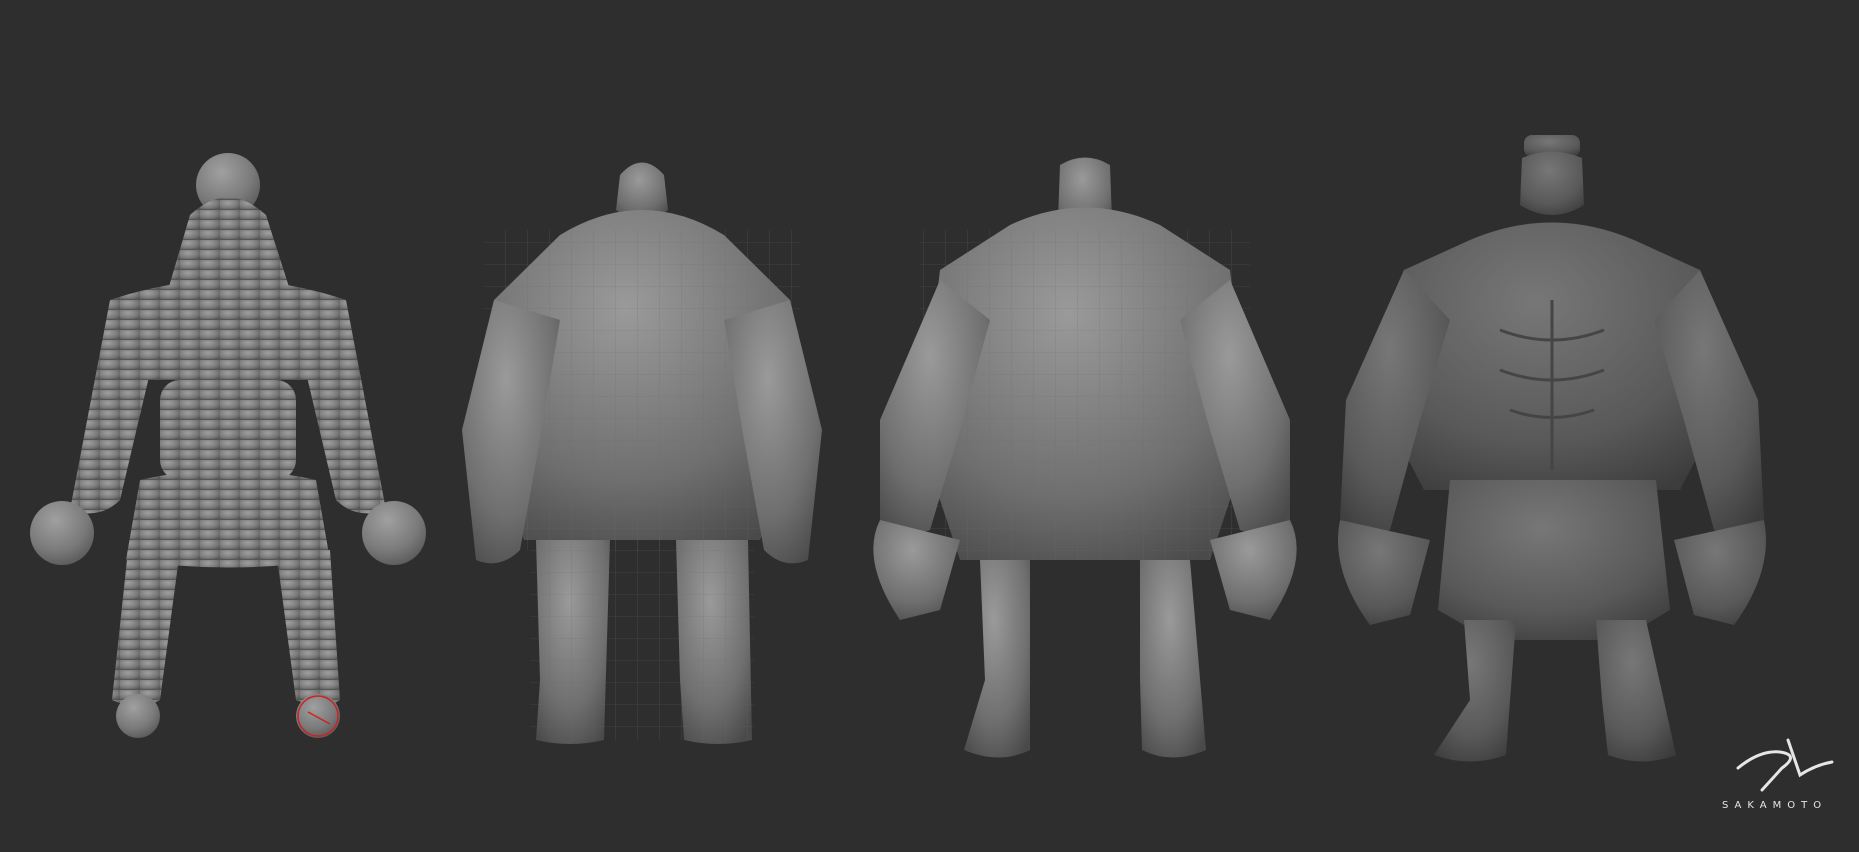  What do you see at coordinates (1785, 765) in the screenshot?
I see `sk-signature-logo` at bounding box center [1785, 765].